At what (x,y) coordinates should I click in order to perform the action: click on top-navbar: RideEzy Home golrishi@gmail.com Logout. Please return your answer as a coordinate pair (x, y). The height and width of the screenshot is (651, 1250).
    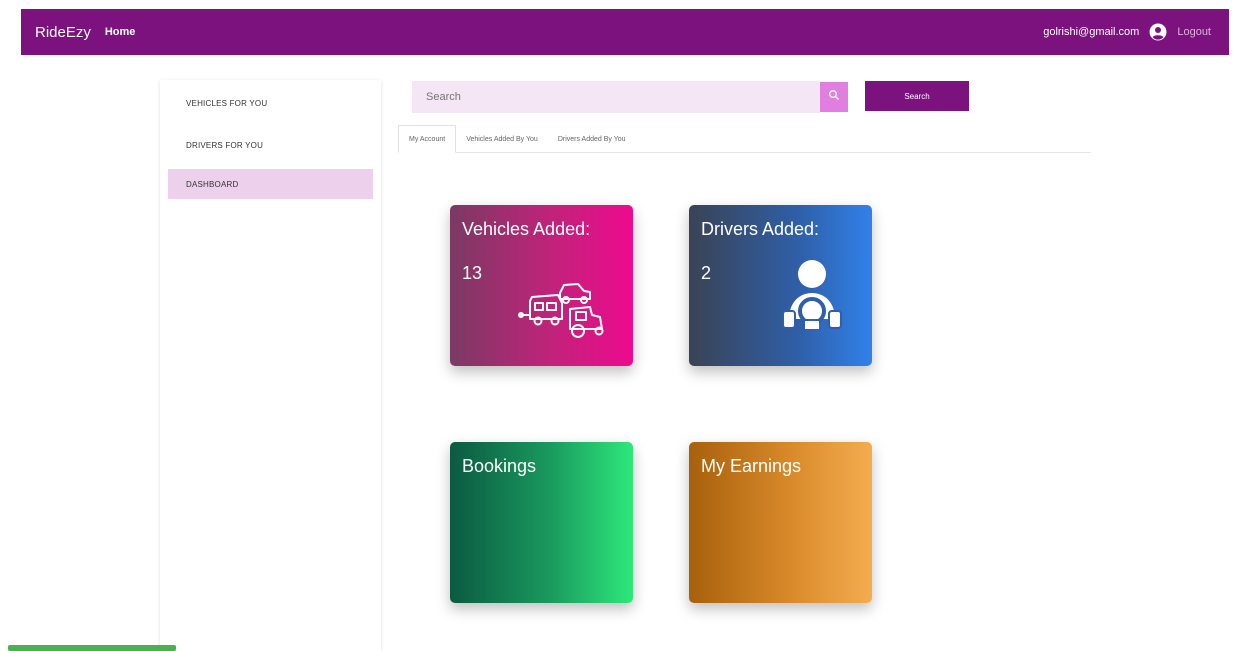
    Looking at the image, I should click on (625, 32).